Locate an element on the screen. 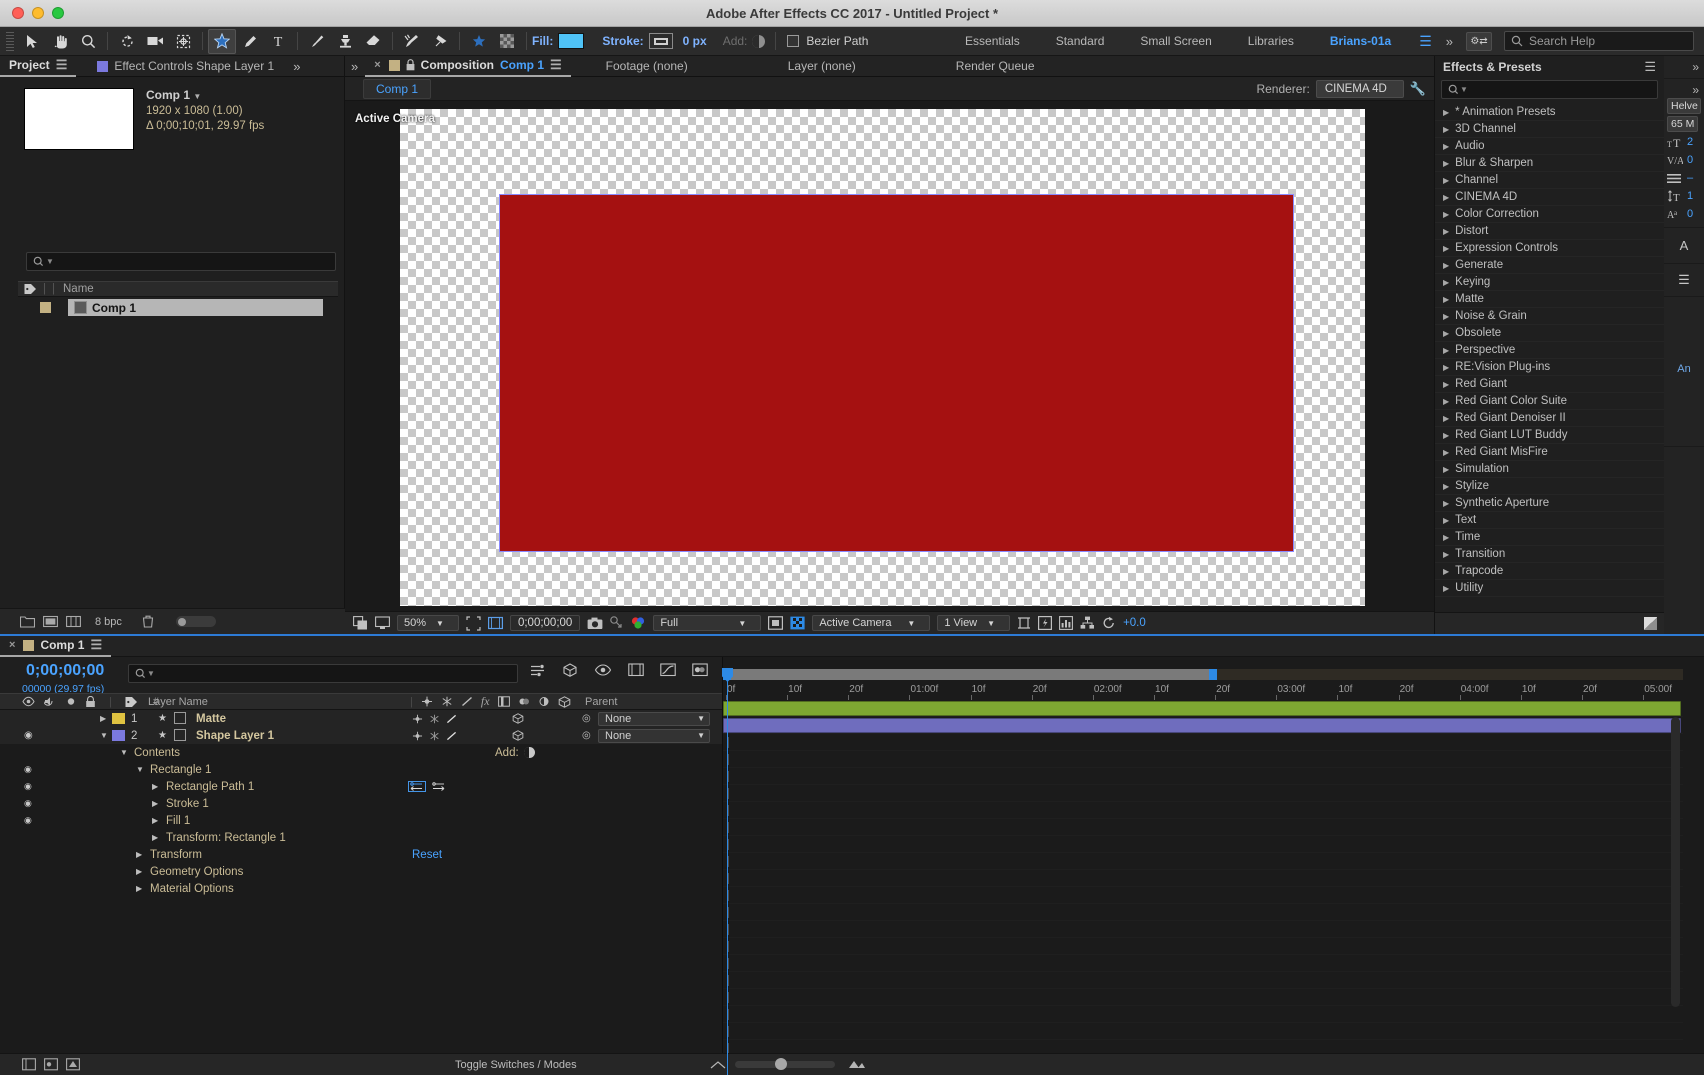  resolution-select: Full ▼ is located at coordinates (707, 623).